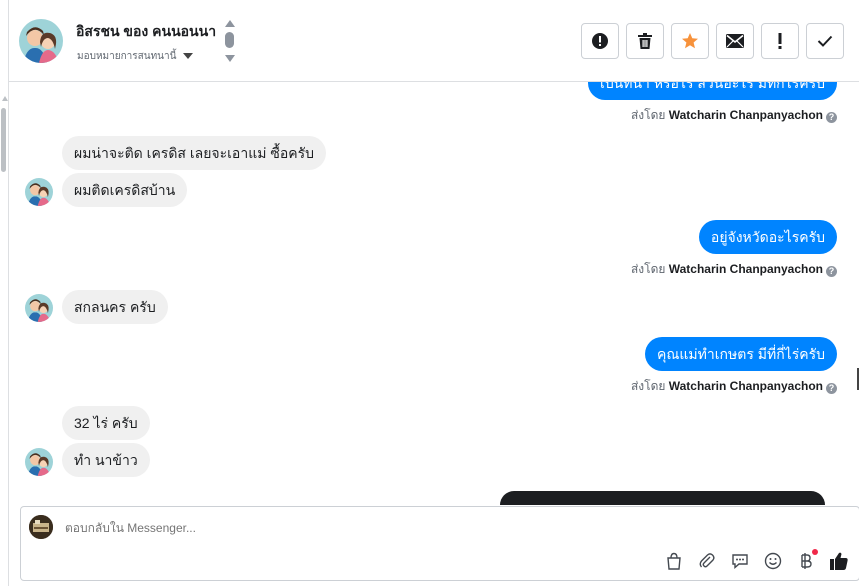 This screenshot has width=859, height=586. What do you see at coordinates (439, 543) in the screenshot?
I see `reply-composer` at bounding box center [439, 543].